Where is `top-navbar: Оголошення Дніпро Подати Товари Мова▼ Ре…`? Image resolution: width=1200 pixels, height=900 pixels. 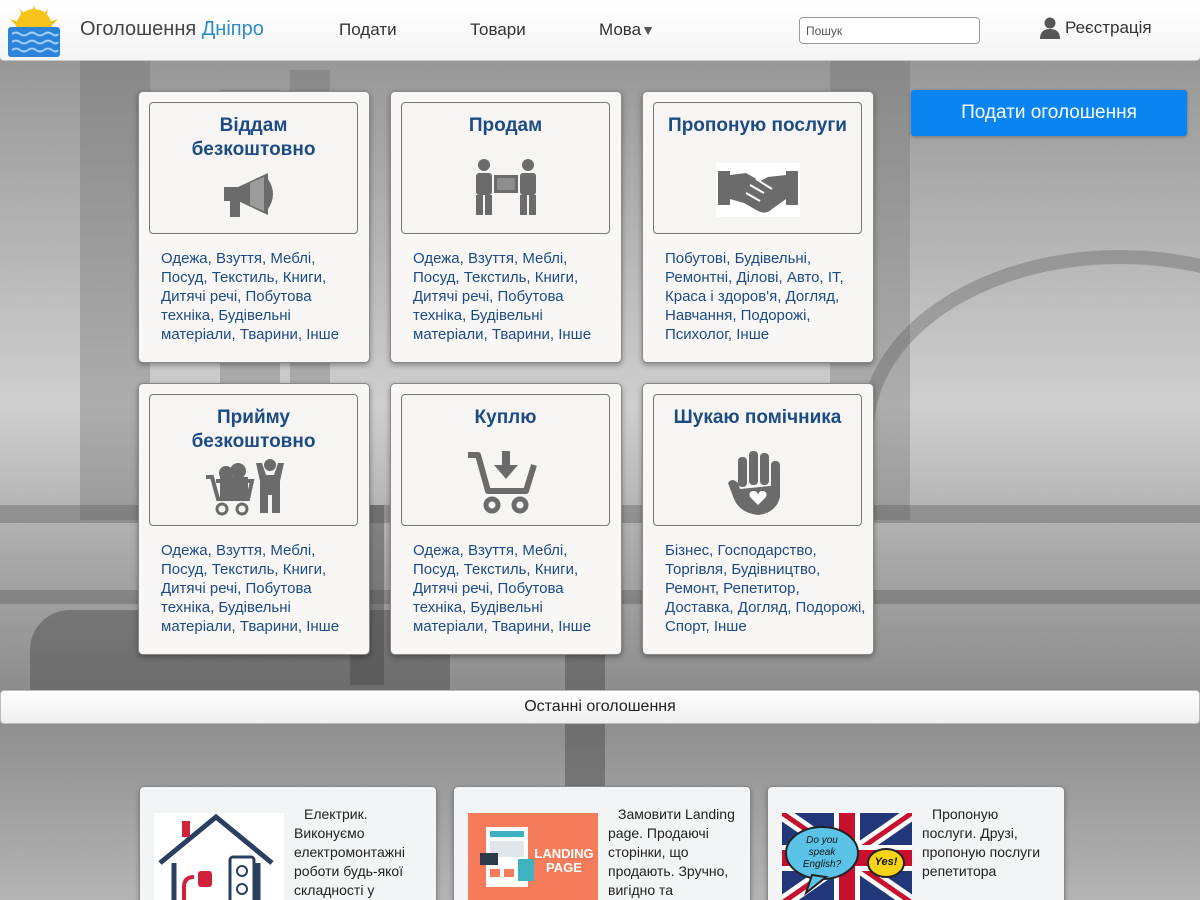
top-navbar: Оголошення Дніпро Подати Товари Мова▼ Ре… is located at coordinates (600, 30).